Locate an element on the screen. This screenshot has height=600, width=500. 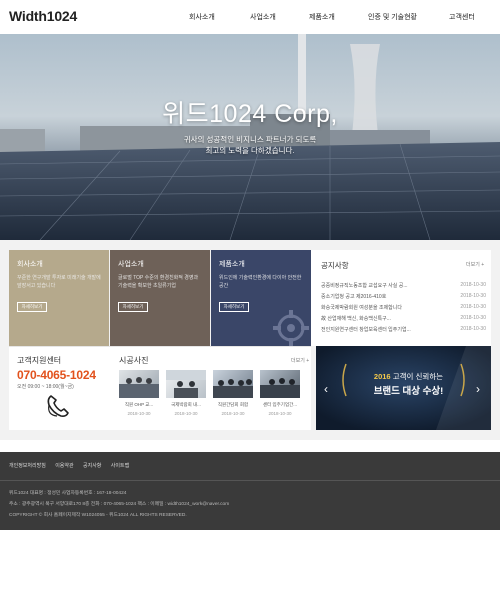
main-nav: 회사소개 사업소개 제품소개 인증 및 기술현황 고객센터 is located at coordinates (250, 18).